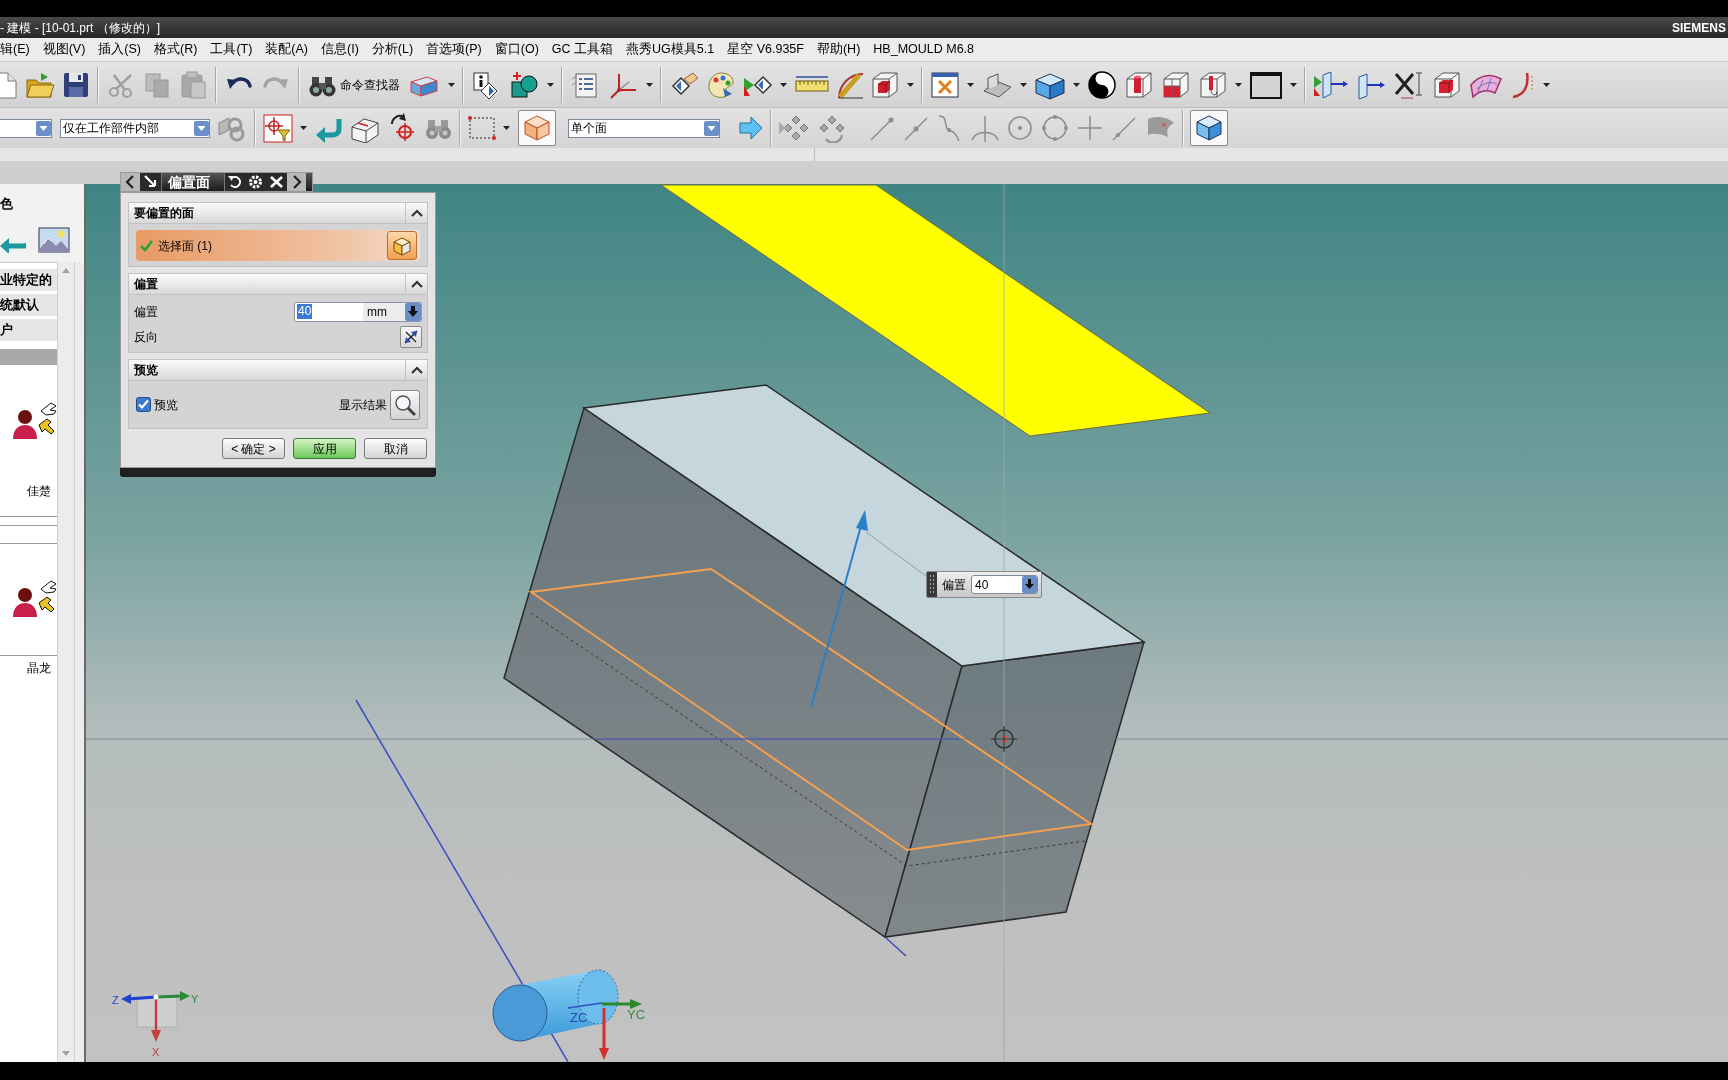 This screenshot has width=1728, height=1080. Describe the element at coordinates (119, 49) in the screenshot. I see `menu-item: 插入(S)` at that location.